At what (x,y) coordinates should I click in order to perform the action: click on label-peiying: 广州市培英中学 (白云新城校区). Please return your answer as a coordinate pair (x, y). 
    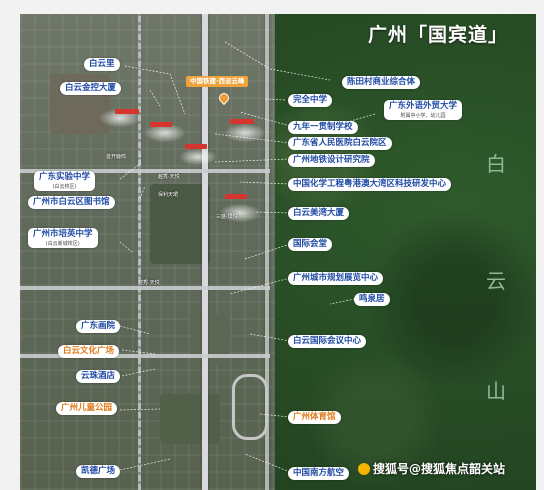
    Looking at the image, I should click on (63, 238).